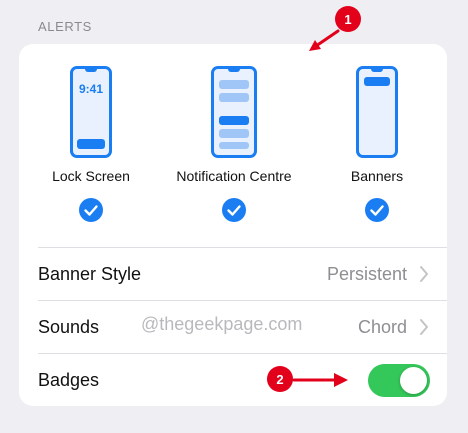  What do you see at coordinates (399, 380) in the screenshot?
I see `badges-toggle` at bounding box center [399, 380].